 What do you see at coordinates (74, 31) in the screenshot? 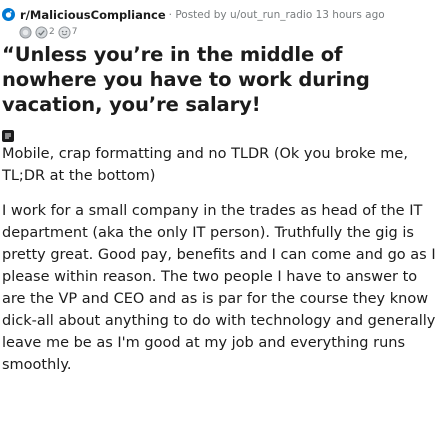
I see `award-count: 7` at bounding box center [74, 31].